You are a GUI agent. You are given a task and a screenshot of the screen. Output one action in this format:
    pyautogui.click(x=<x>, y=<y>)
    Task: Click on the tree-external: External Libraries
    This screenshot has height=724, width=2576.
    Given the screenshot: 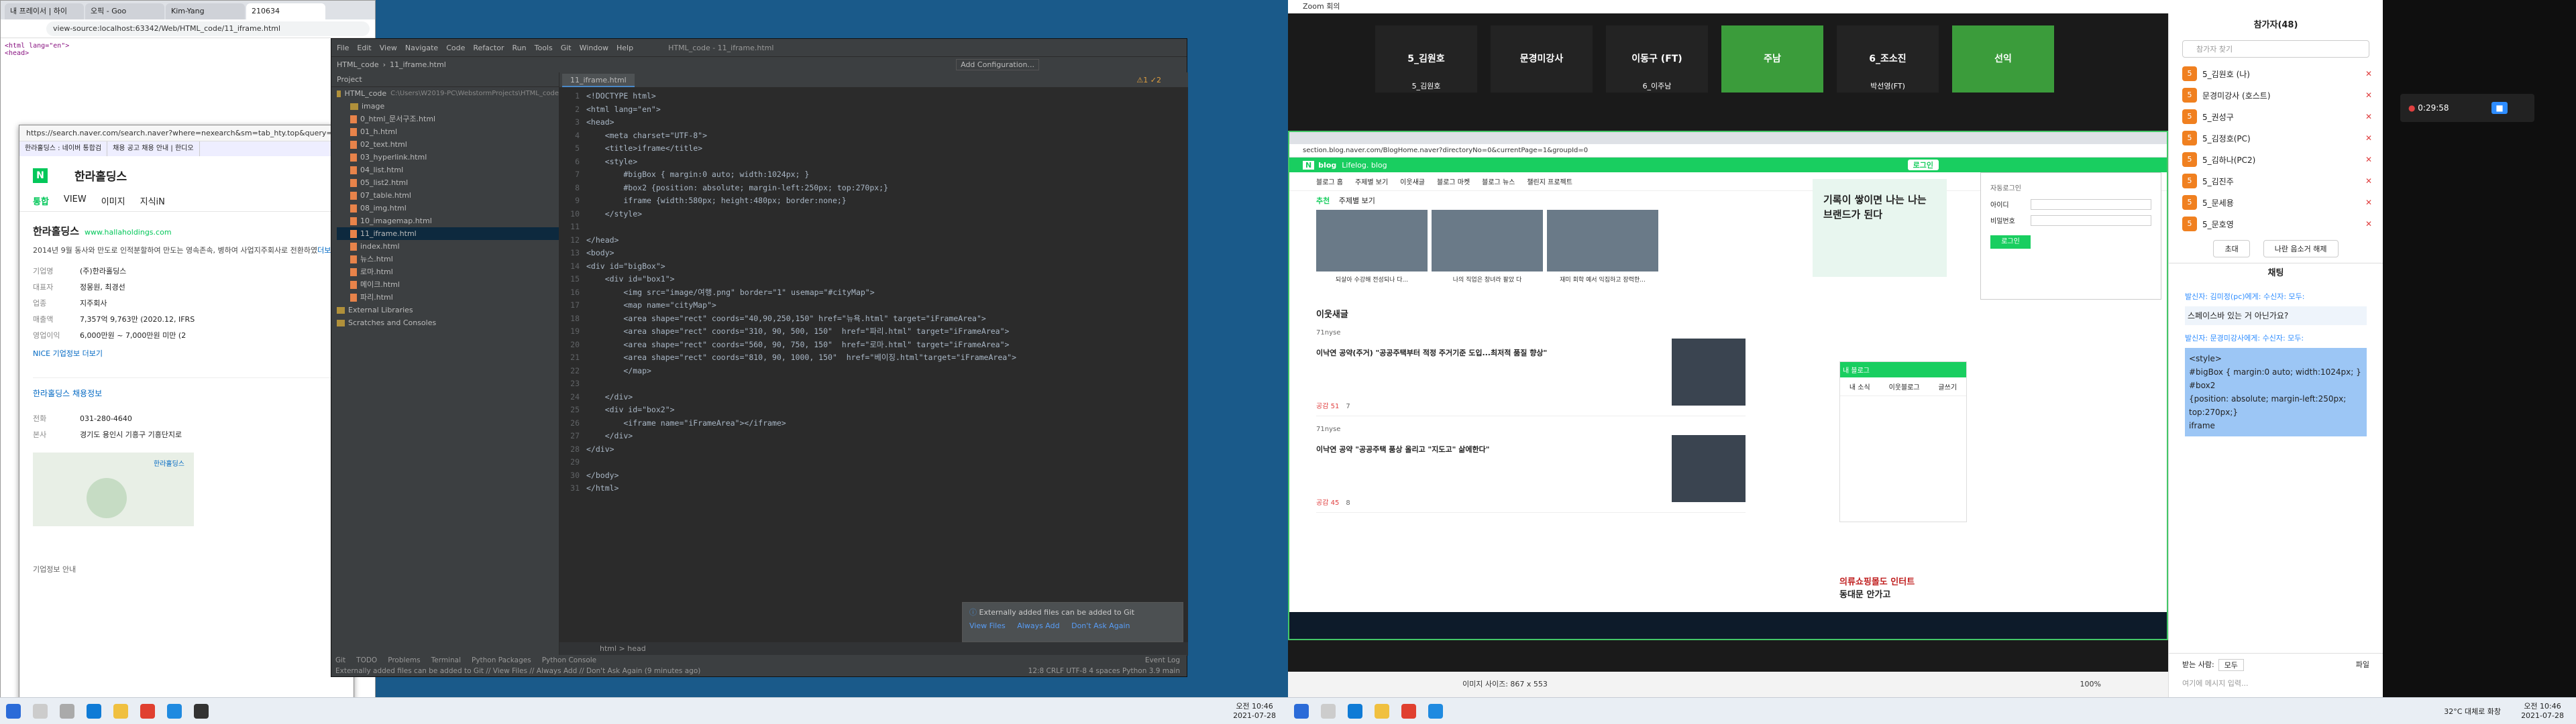 What is the action you would take?
    pyautogui.click(x=448, y=310)
    